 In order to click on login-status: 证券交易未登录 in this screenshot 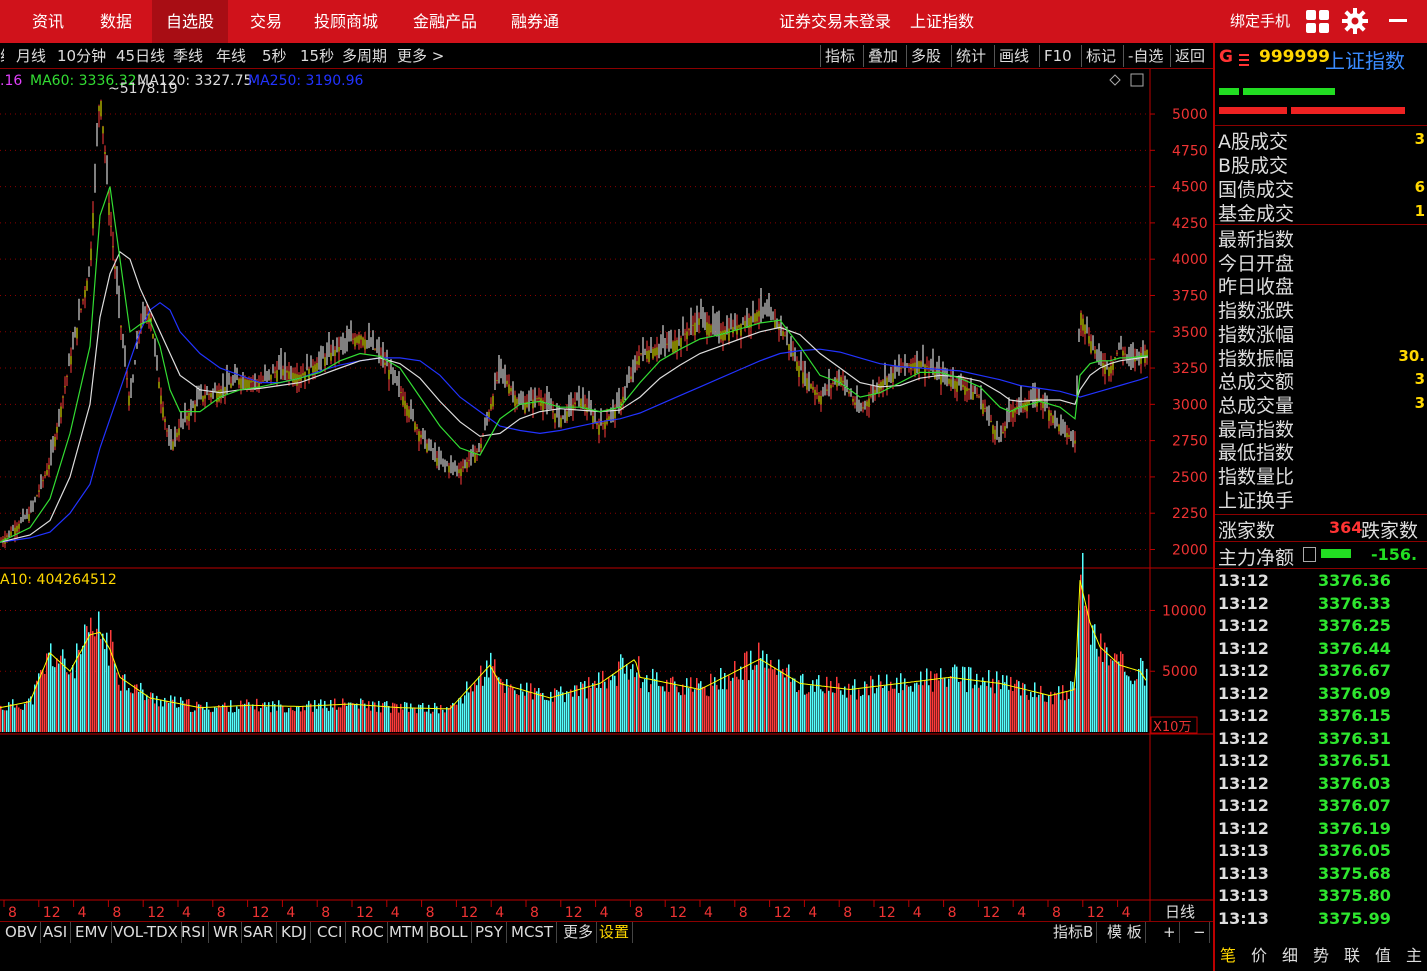, I will do `click(835, 21)`.